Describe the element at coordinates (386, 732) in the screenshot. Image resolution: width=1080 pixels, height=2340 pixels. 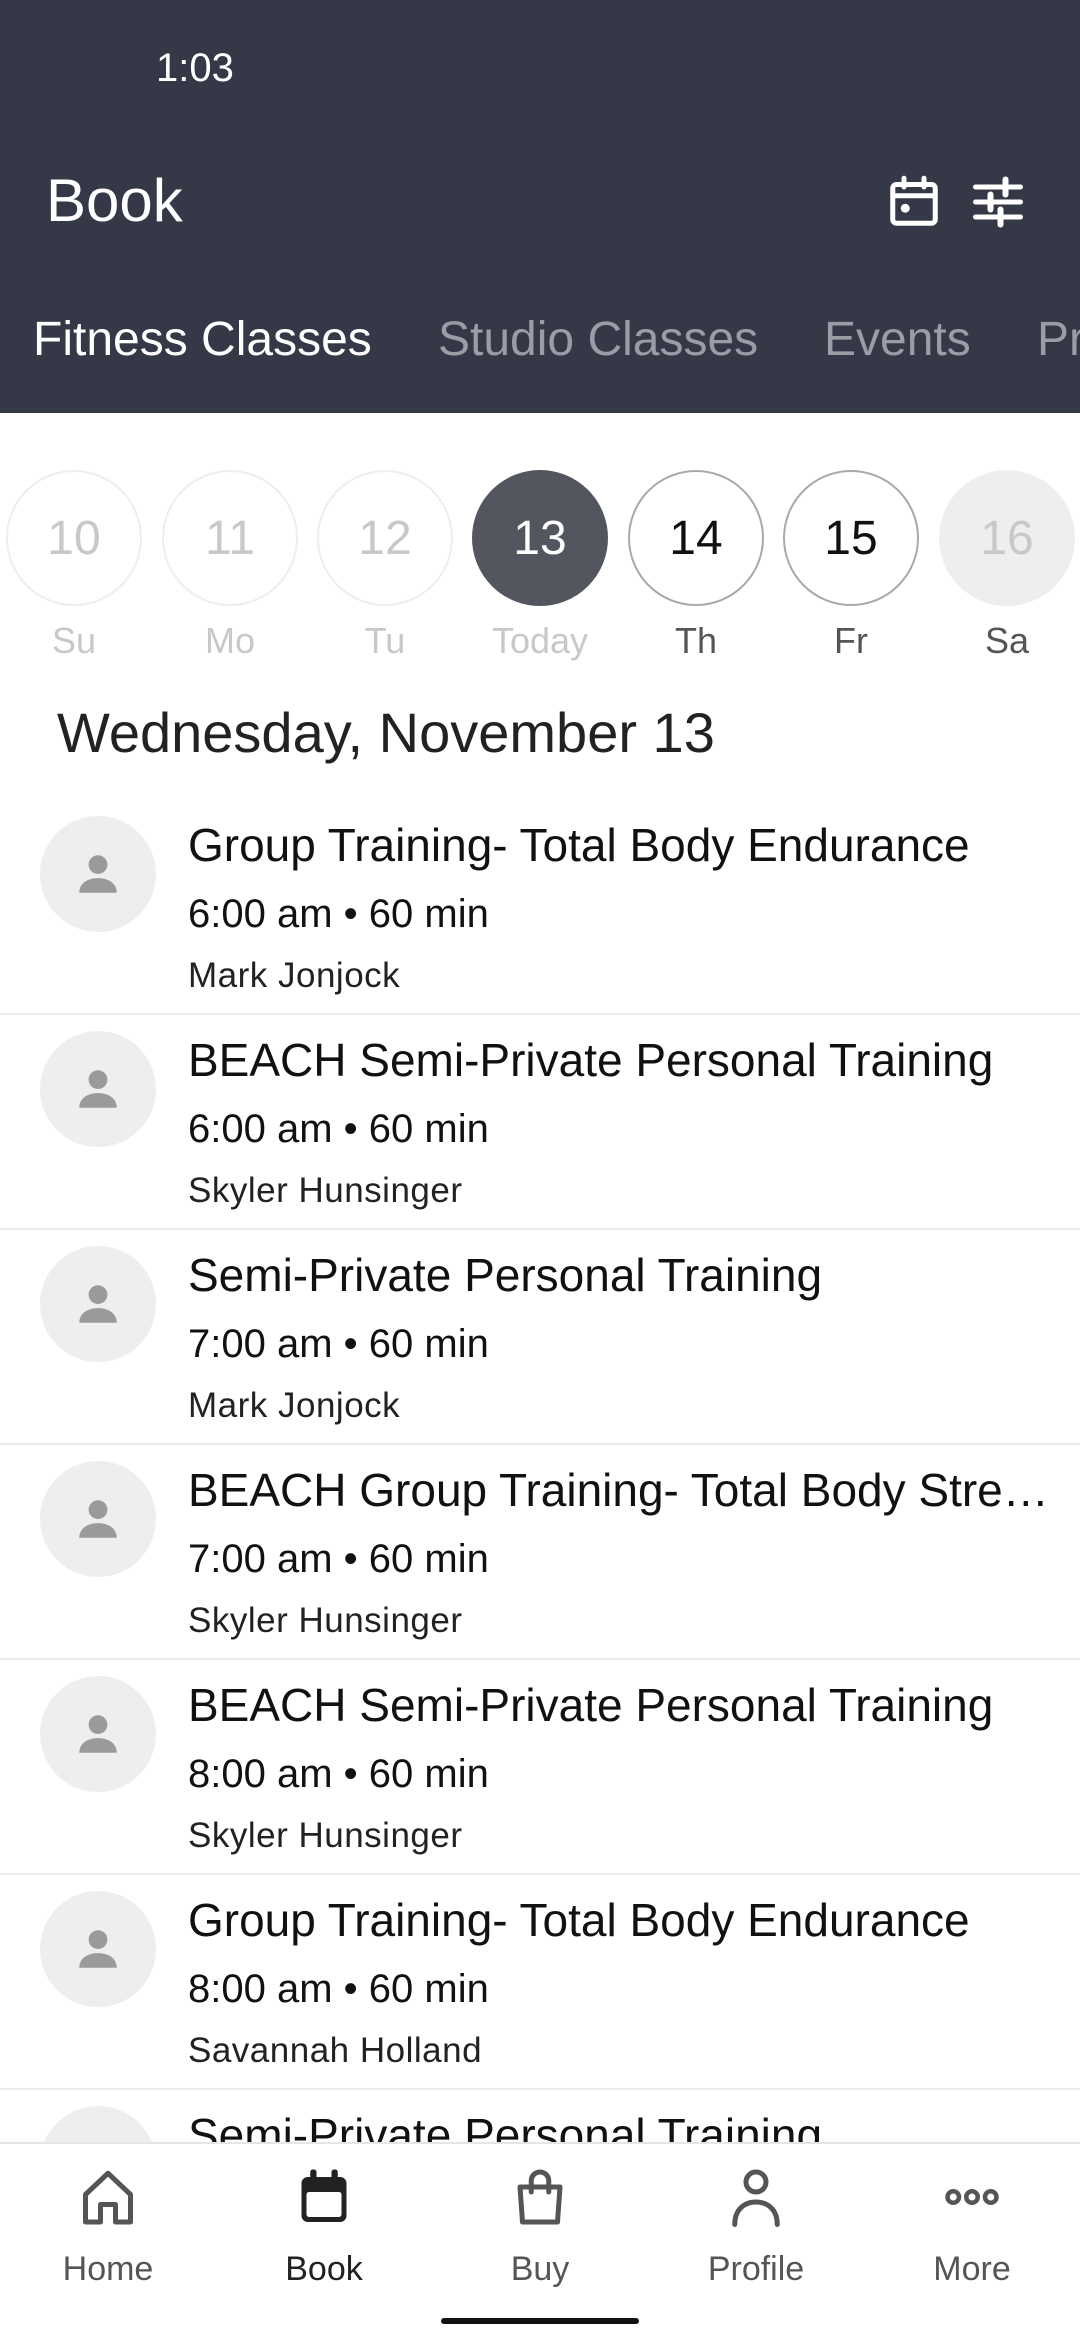
I see `date-heading: Wednesday, November 13` at that location.